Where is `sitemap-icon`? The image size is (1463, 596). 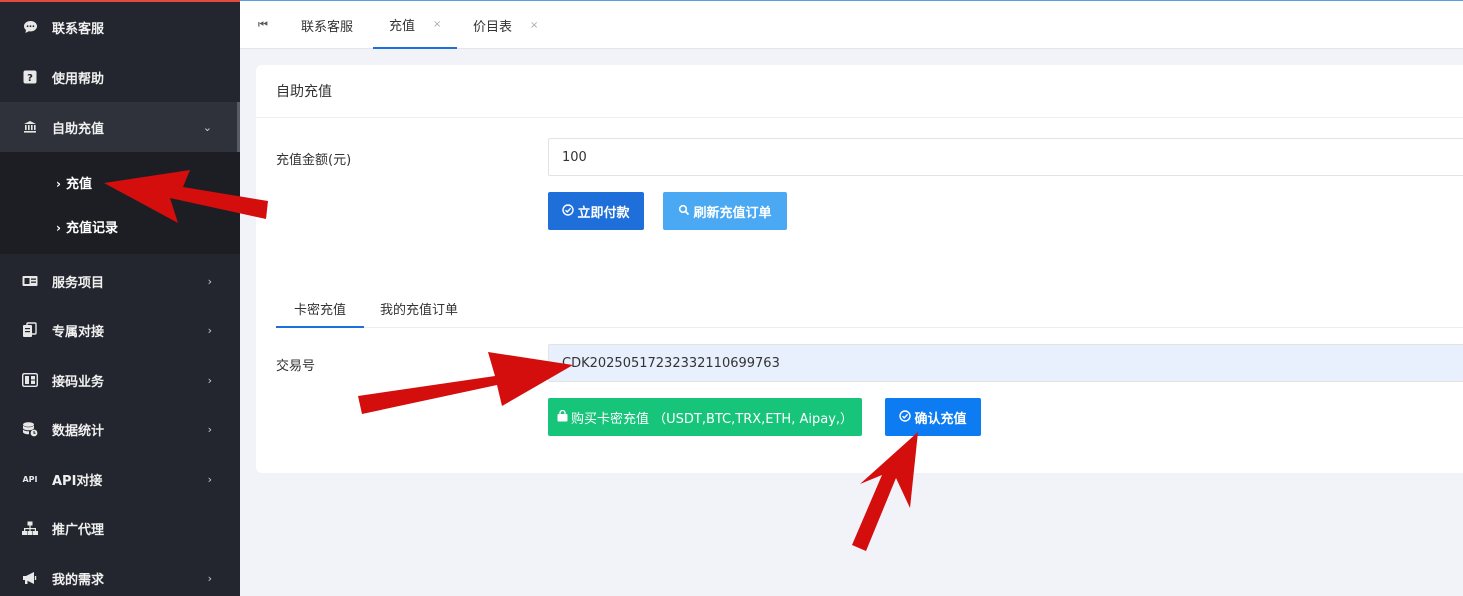
sitemap-icon is located at coordinates (30, 528).